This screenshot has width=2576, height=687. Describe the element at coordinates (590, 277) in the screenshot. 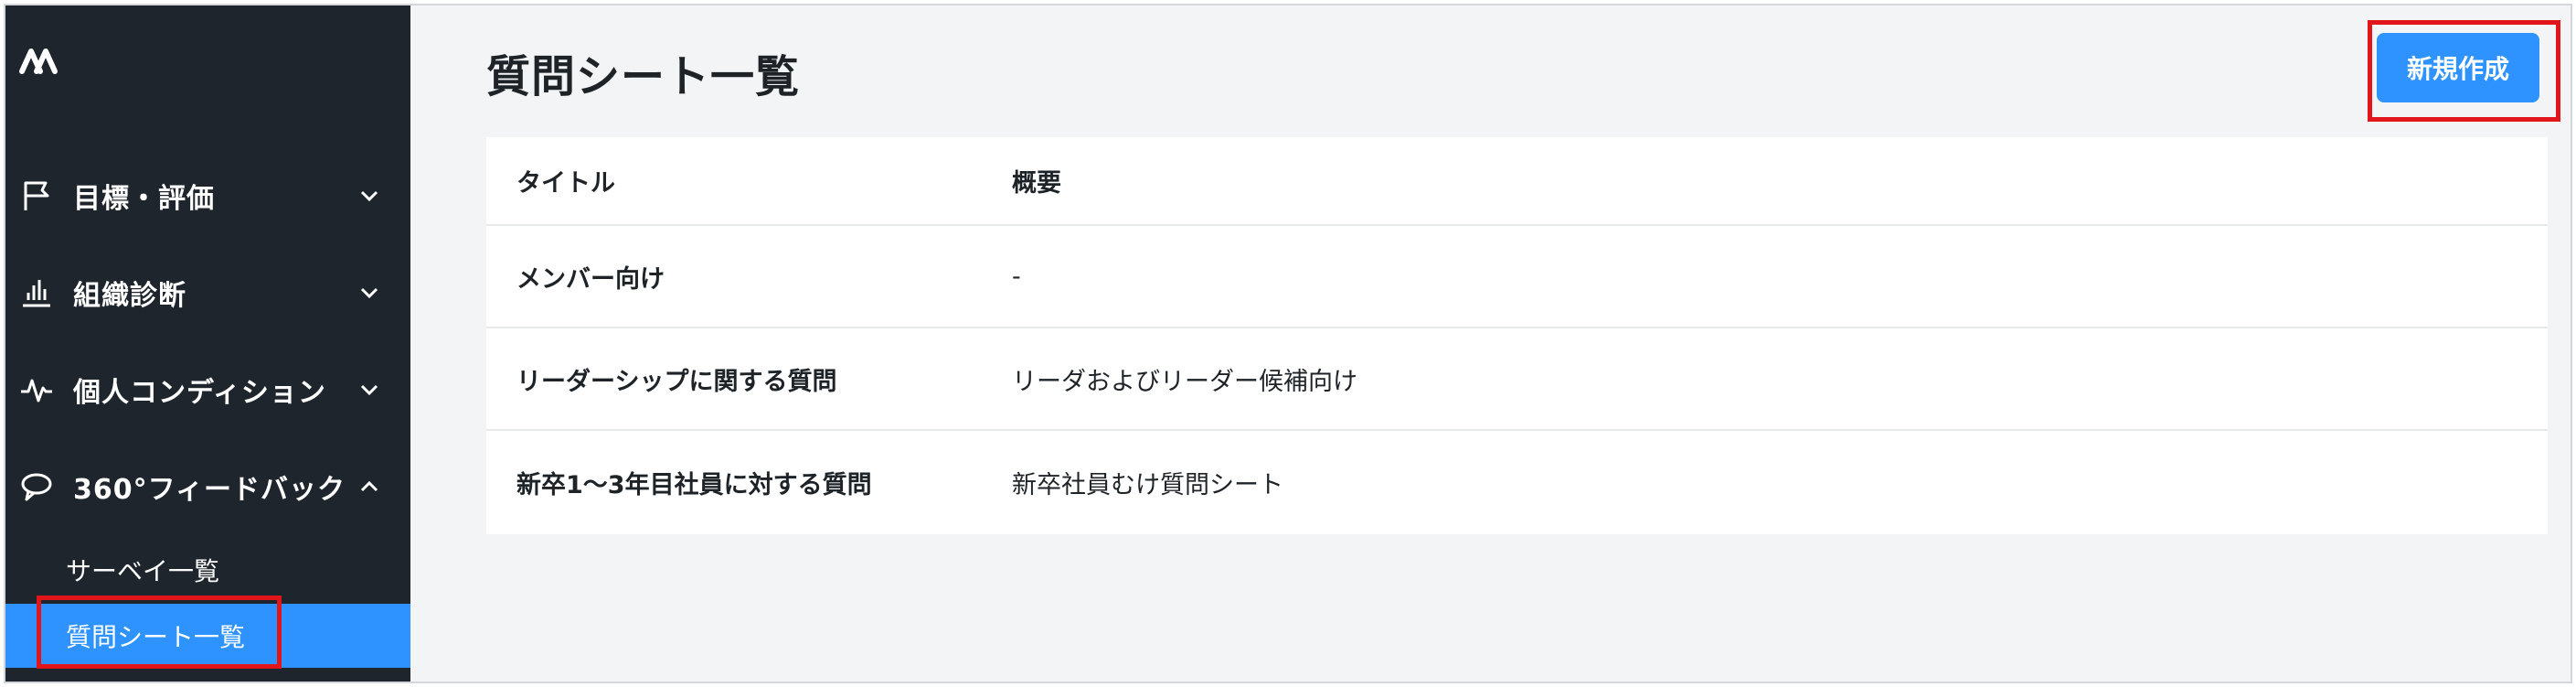

I see `row-title: メンバー向け` at that location.